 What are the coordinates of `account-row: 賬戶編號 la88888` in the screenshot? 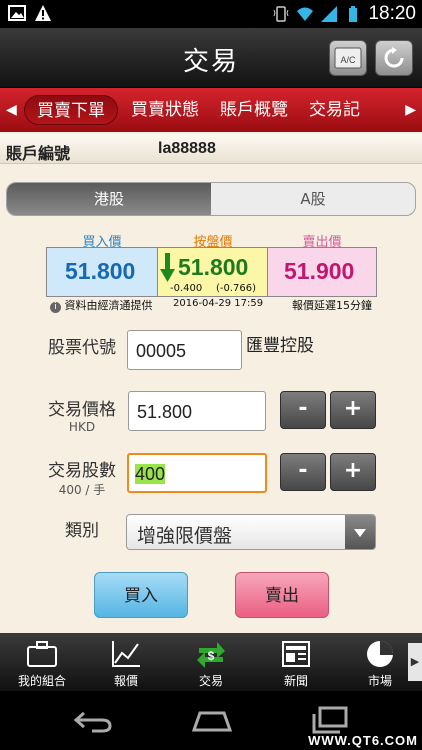 It's located at (211, 149).